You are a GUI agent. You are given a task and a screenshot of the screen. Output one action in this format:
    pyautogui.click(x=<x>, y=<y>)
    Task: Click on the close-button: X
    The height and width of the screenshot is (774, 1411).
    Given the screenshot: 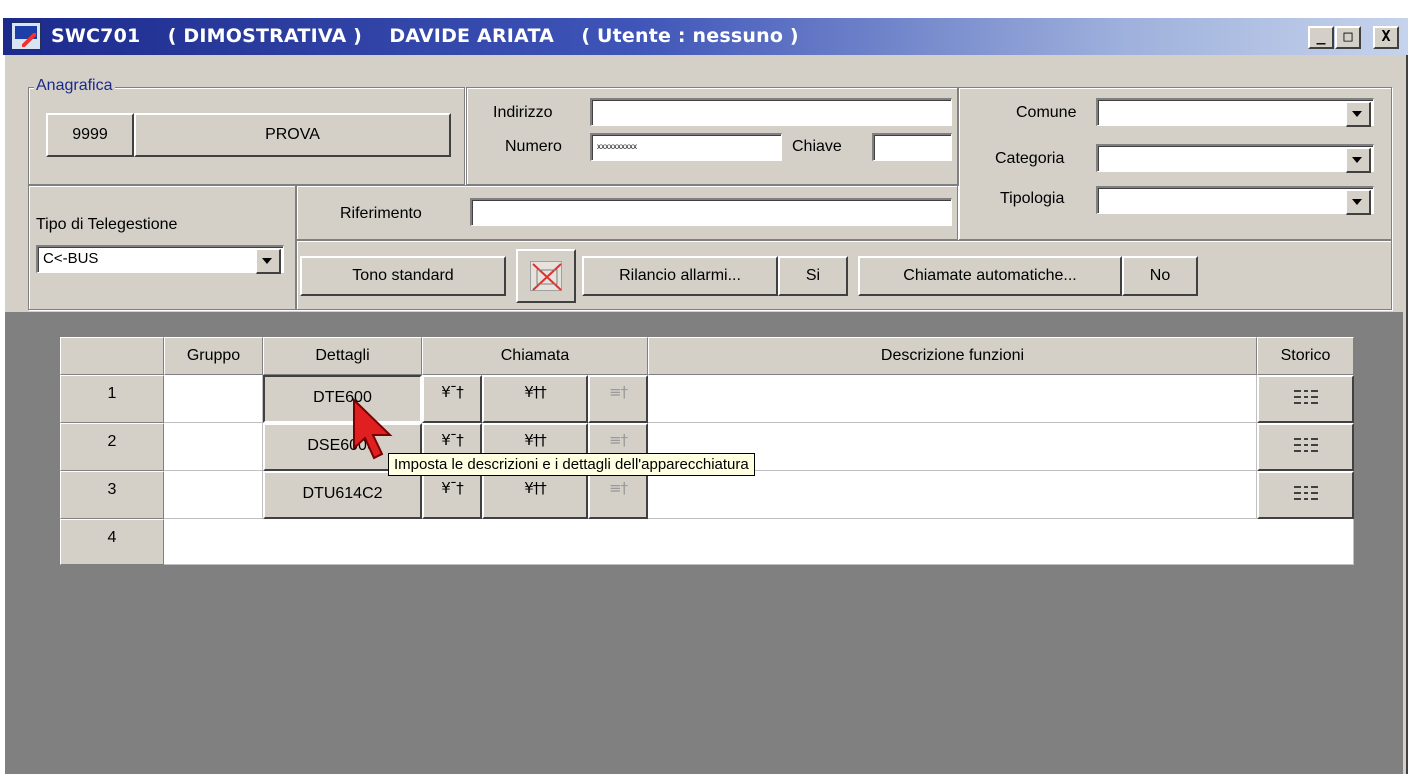 What is the action you would take?
    pyautogui.click(x=1386, y=37)
    